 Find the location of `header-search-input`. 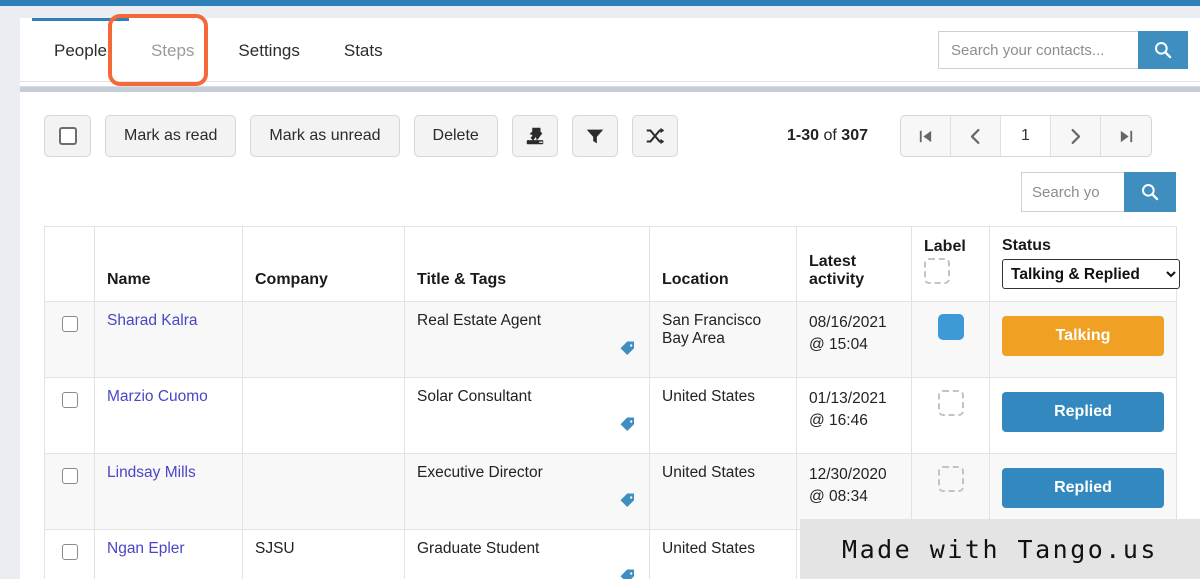

header-search-input is located at coordinates (1038, 50).